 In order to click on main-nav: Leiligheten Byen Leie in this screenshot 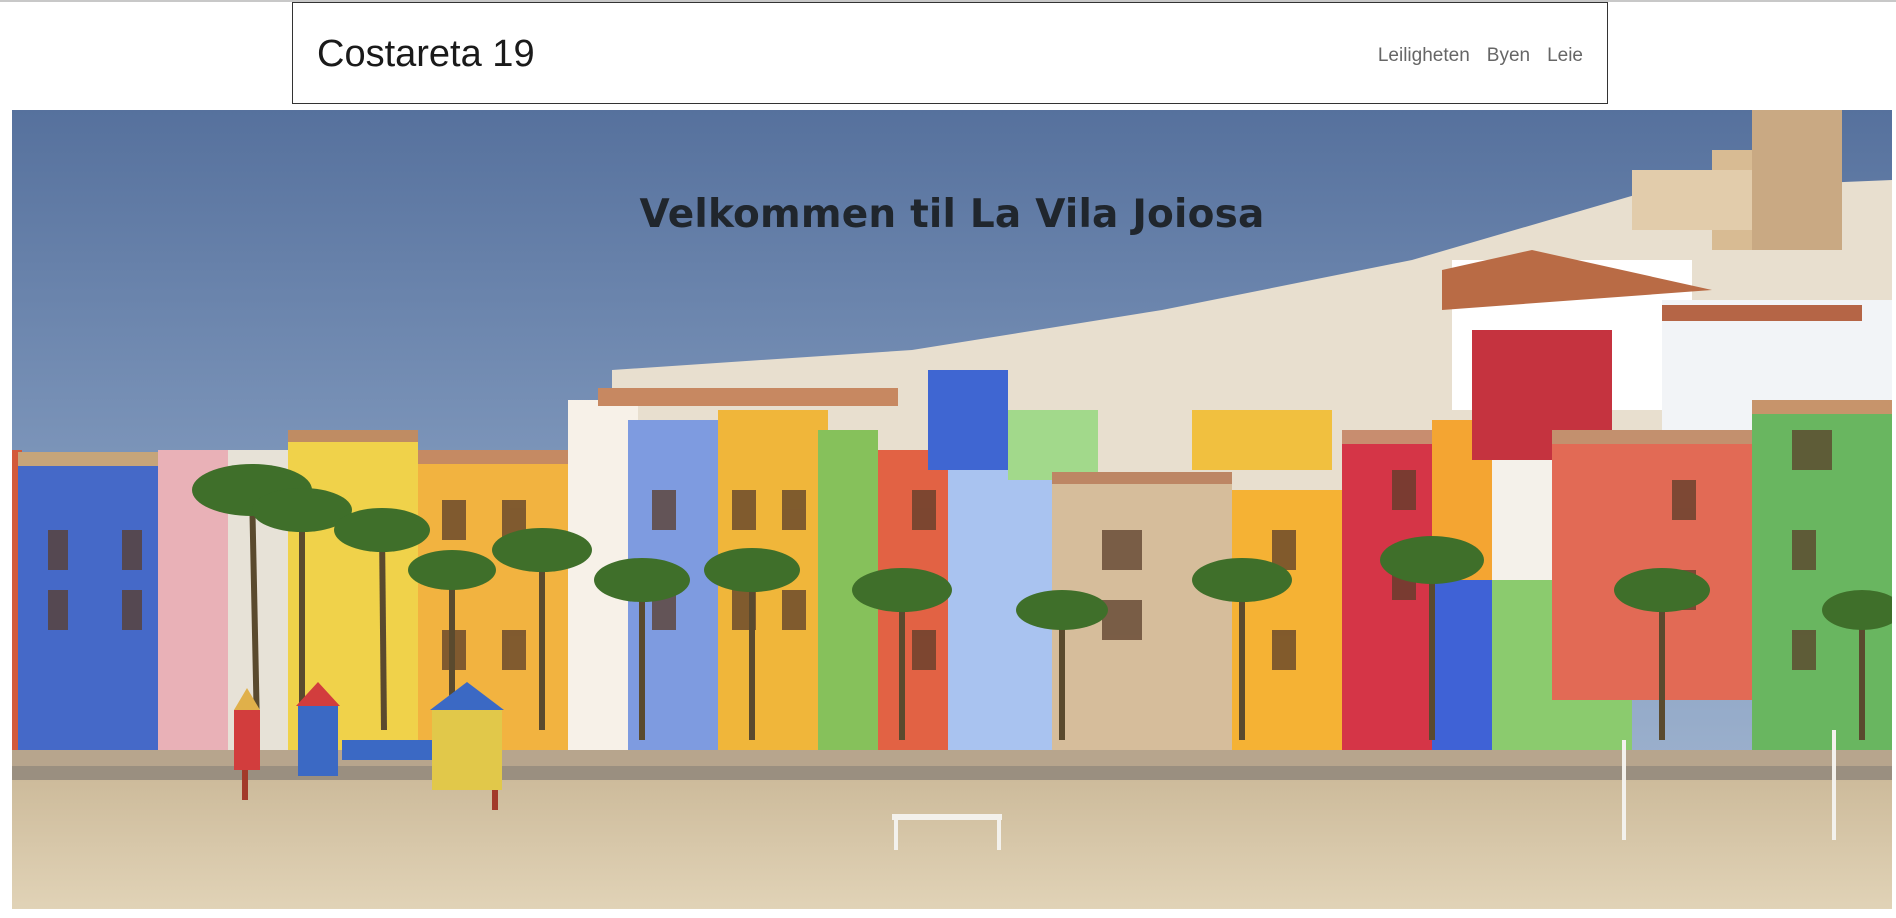, I will do `click(1480, 56)`.